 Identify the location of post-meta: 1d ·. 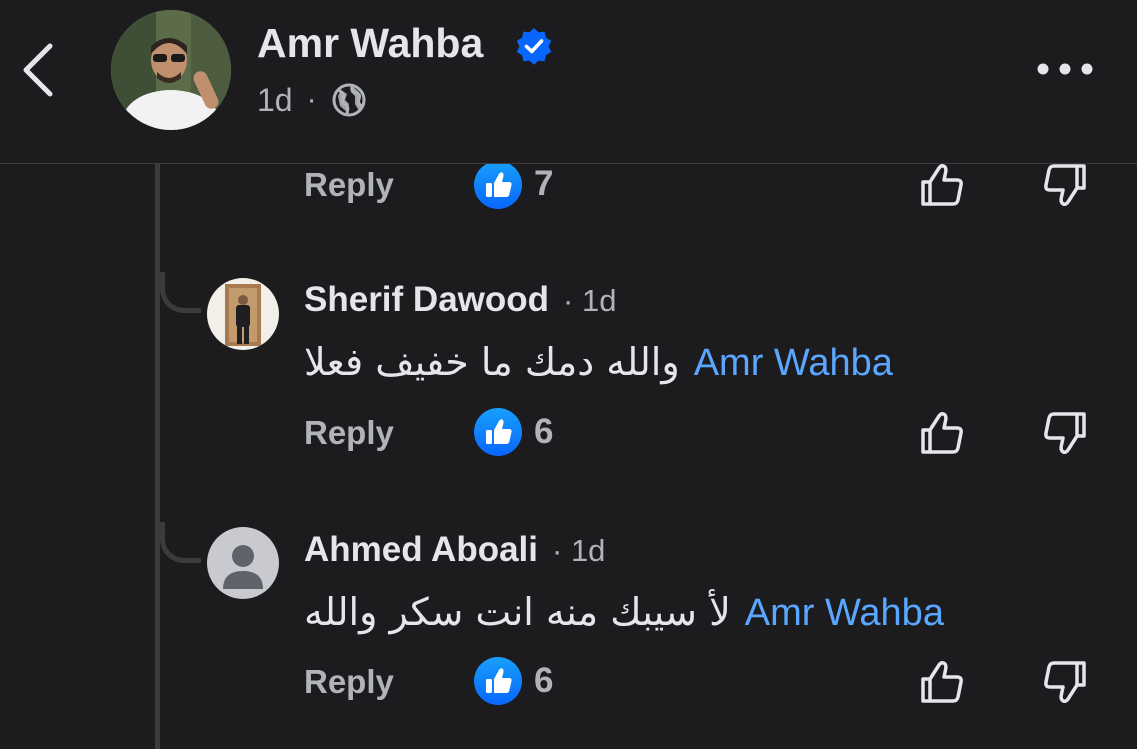
(312, 100).